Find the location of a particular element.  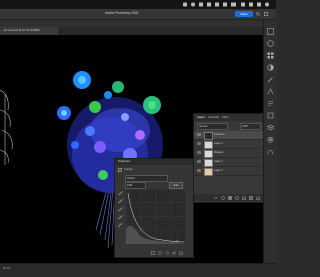

layer-row-layer2: Layer 2 is located at coordinates (228, 144).